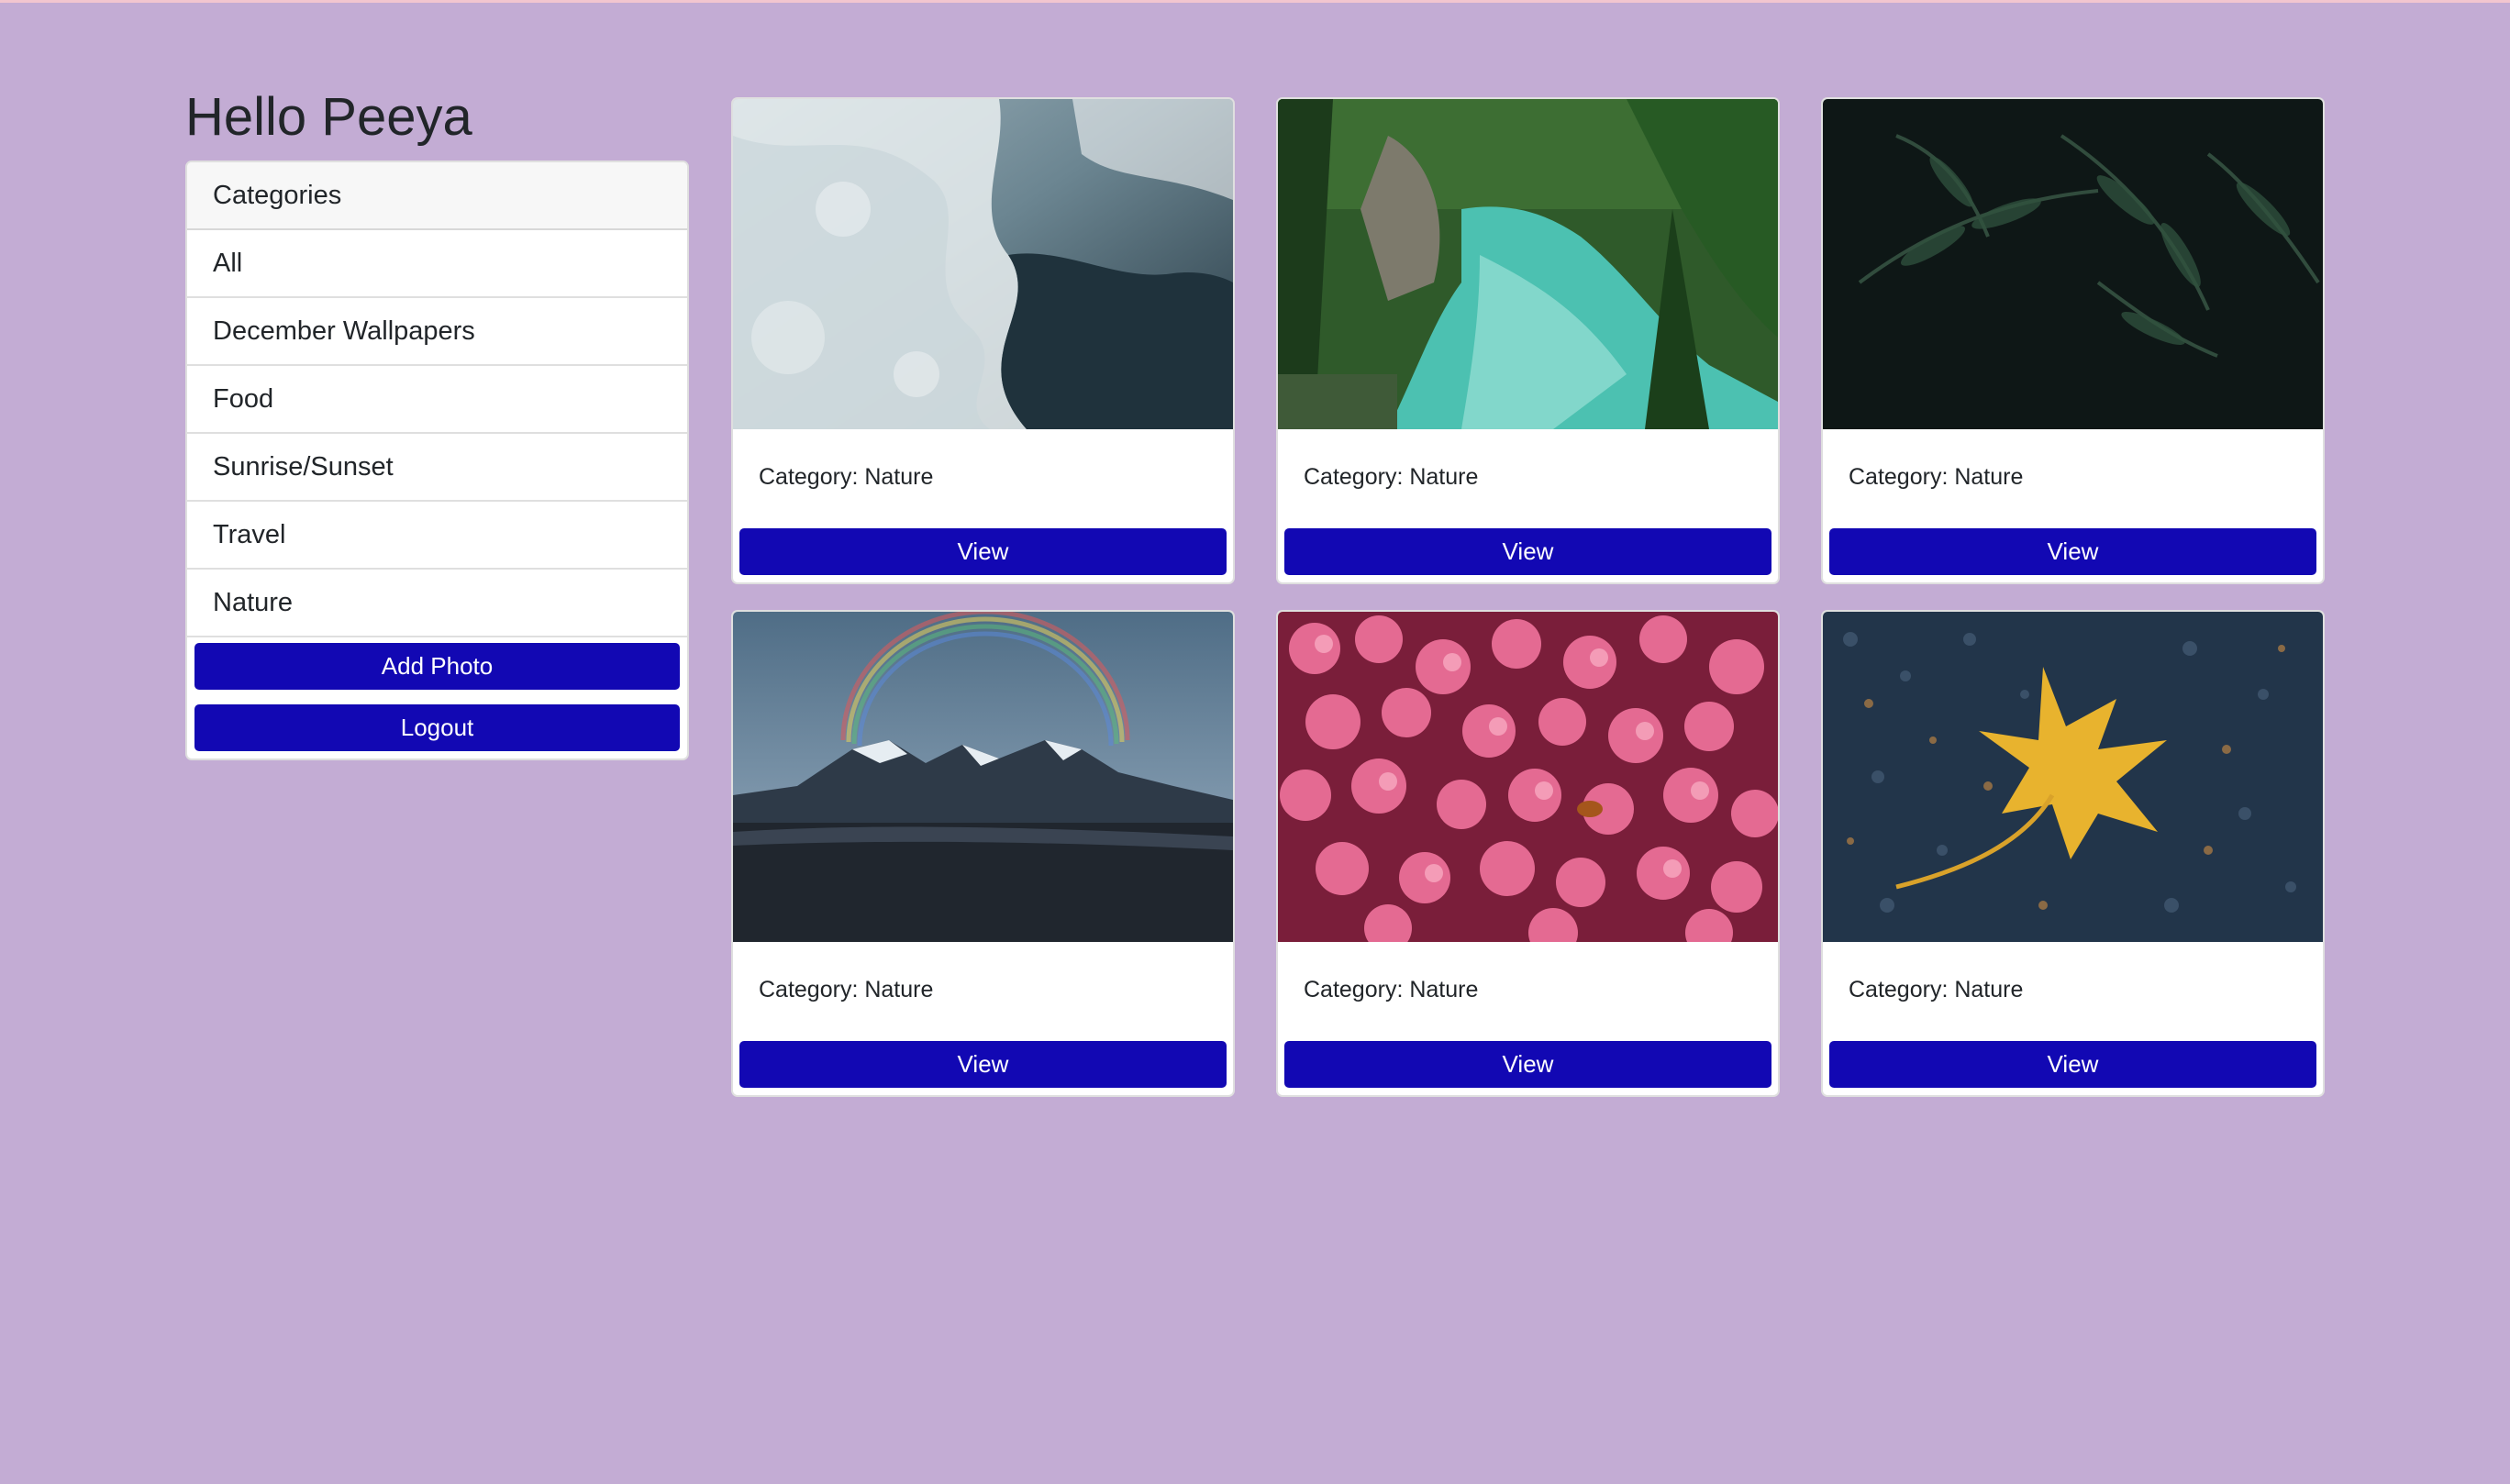 This screenshot has height=1484, width=2510. What do you see at coordinates (1255, 1) in the screenshot?
I see `top-accent-line` at bounding box center [1255, 1].